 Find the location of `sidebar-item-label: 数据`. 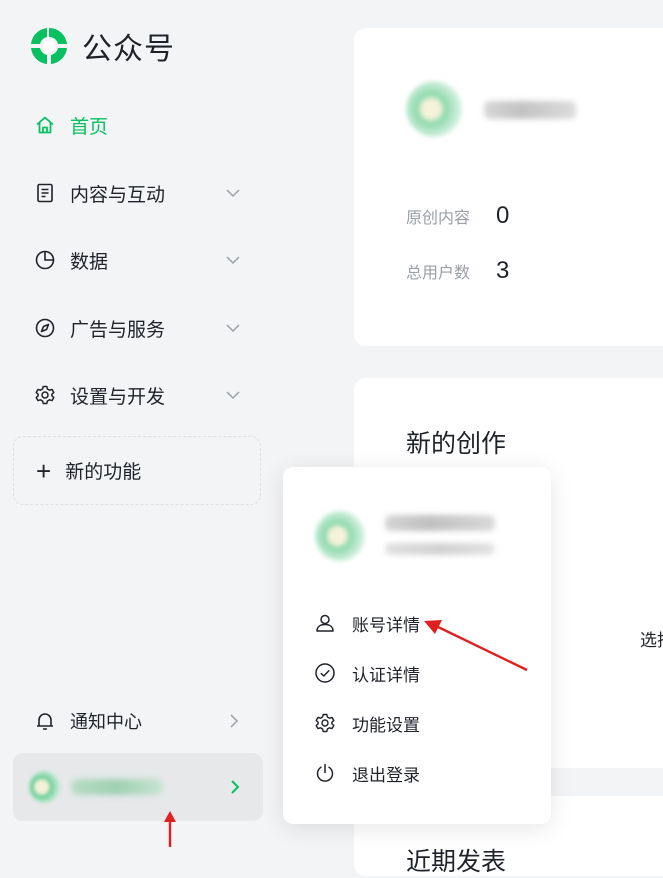

sidebar-item-label: 数据 is located at coordinates (89, 262).